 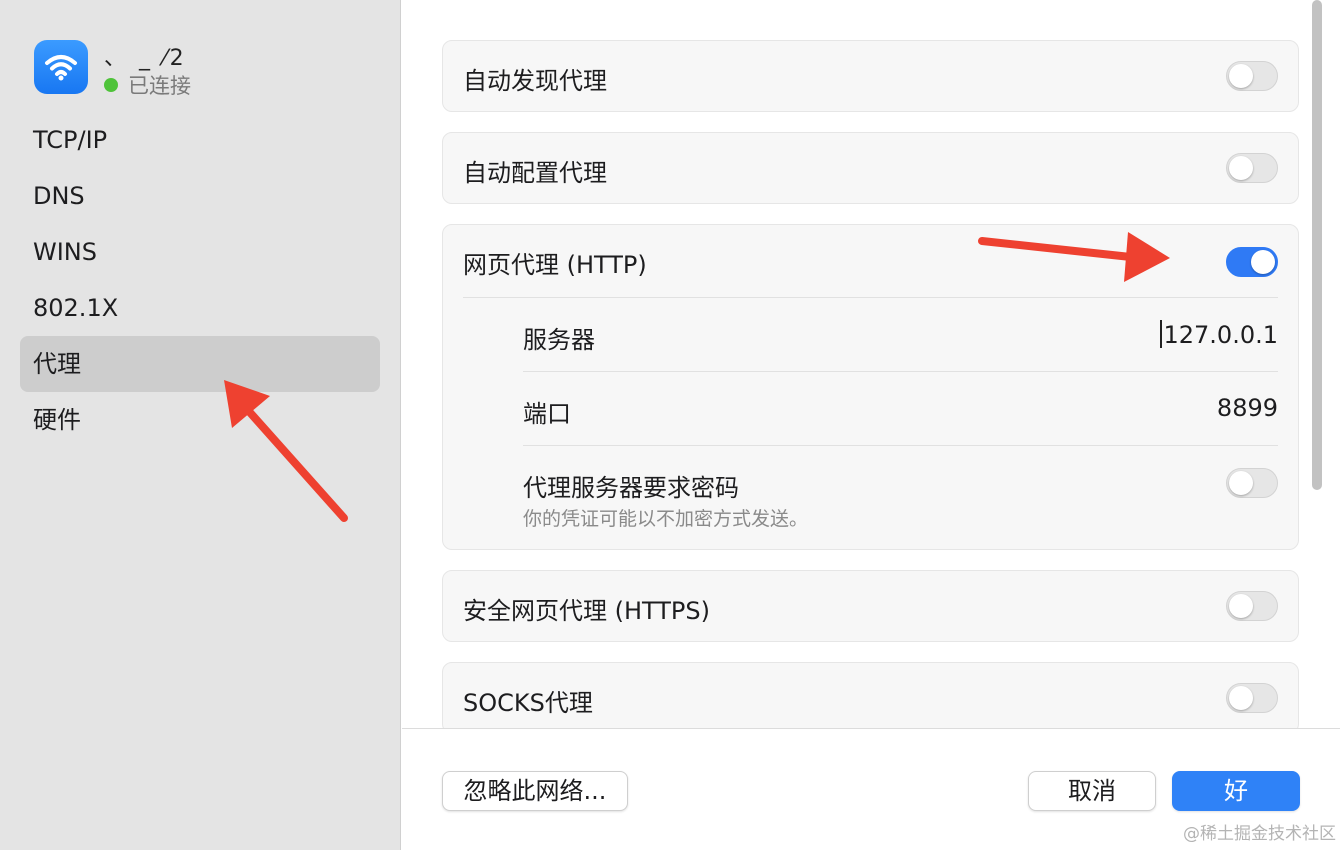 I want to click on socks-proxy-toggle, so click(x=1252, y=698).